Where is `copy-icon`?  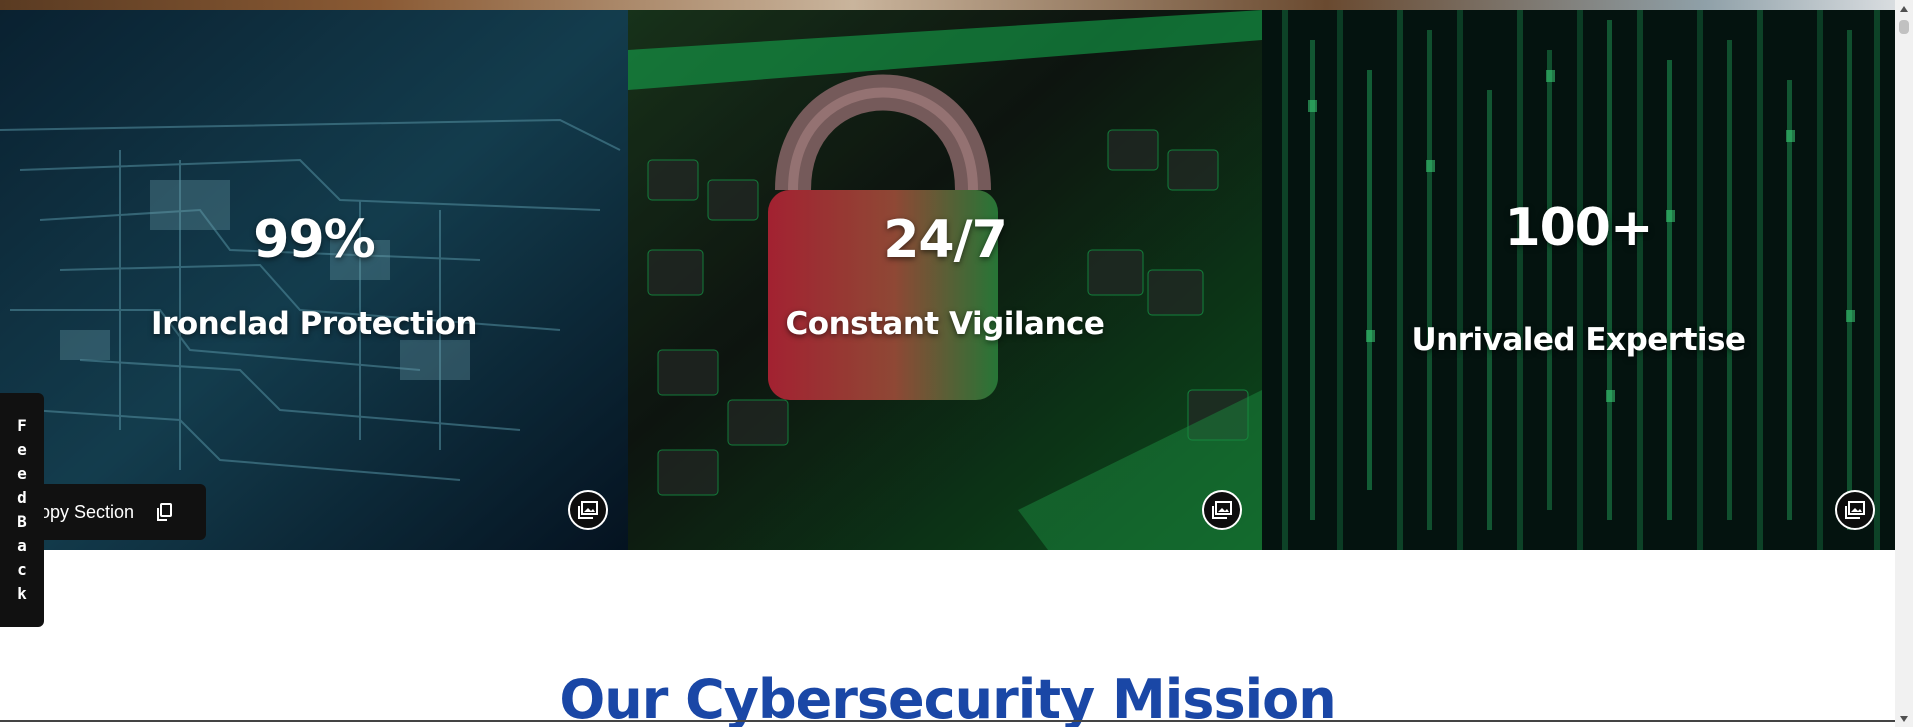 copy-icon is located at coordinates (165, 512).